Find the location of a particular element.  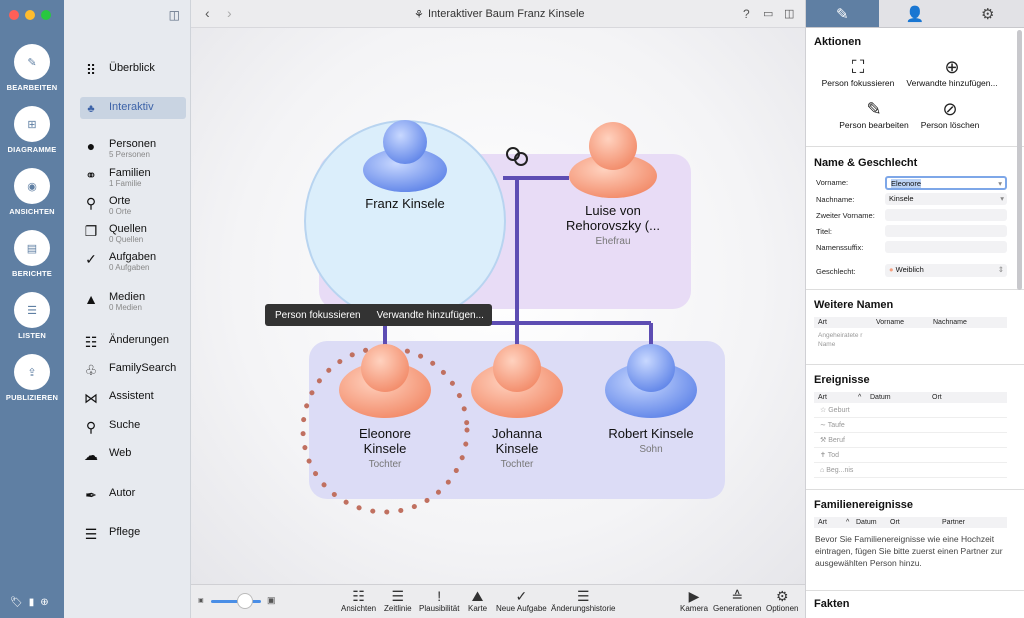

gender-select: ● Weiblich ⇕ is located at coordinates (946, 270).